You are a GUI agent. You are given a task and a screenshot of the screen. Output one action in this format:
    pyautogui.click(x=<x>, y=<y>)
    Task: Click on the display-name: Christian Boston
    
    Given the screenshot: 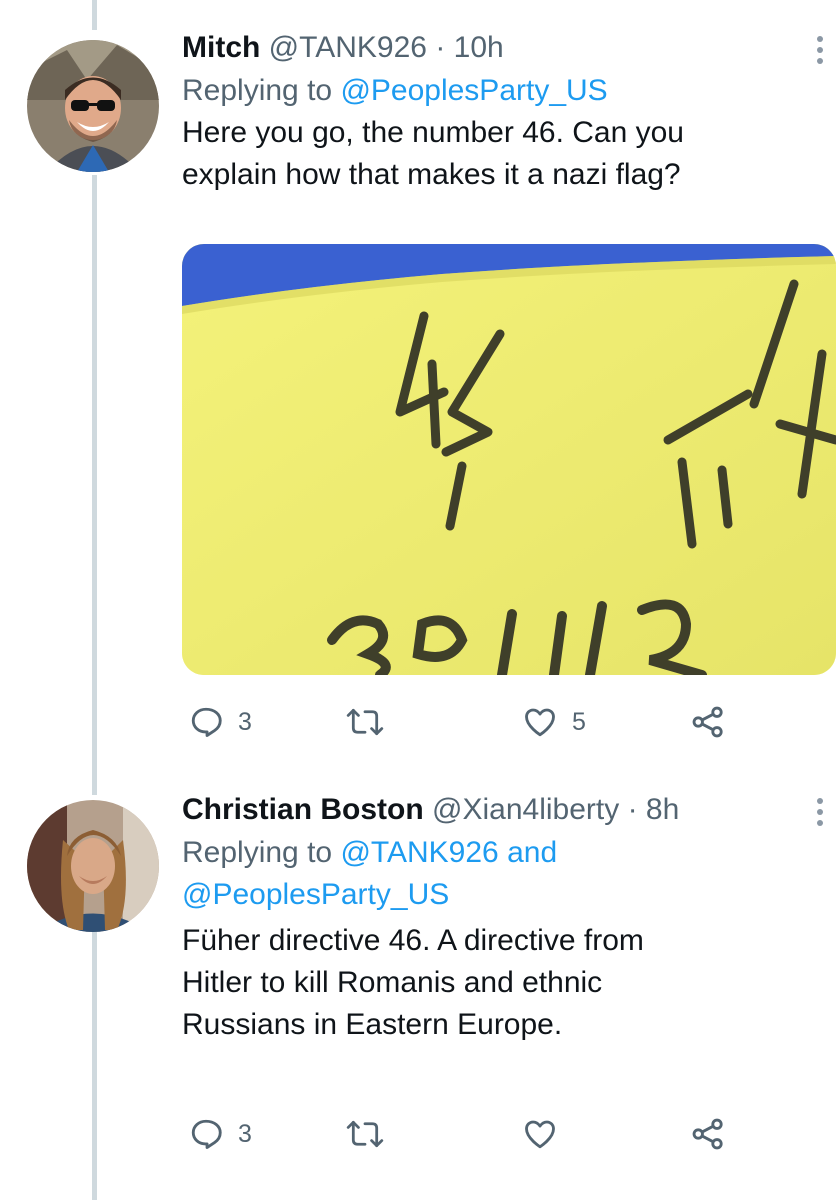 What is the action you would take?
    pyautogui.click(x=303, y=809)
    